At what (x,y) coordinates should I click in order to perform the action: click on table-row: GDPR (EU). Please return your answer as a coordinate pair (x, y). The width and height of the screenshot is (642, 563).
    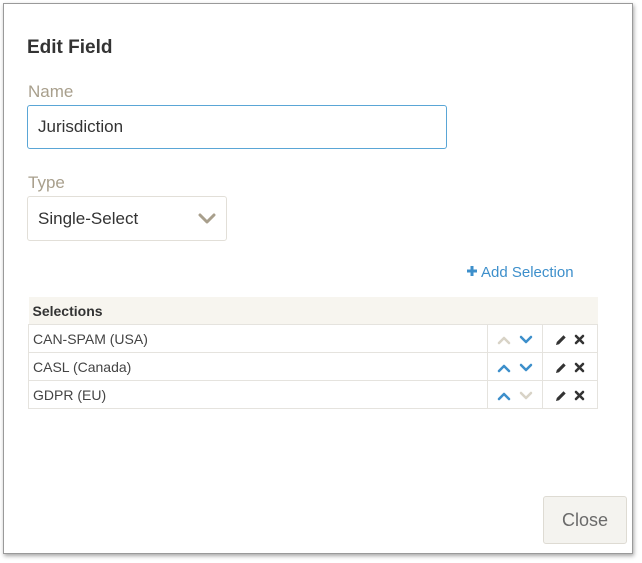
    Looking at the image, I should click on (313, 394).